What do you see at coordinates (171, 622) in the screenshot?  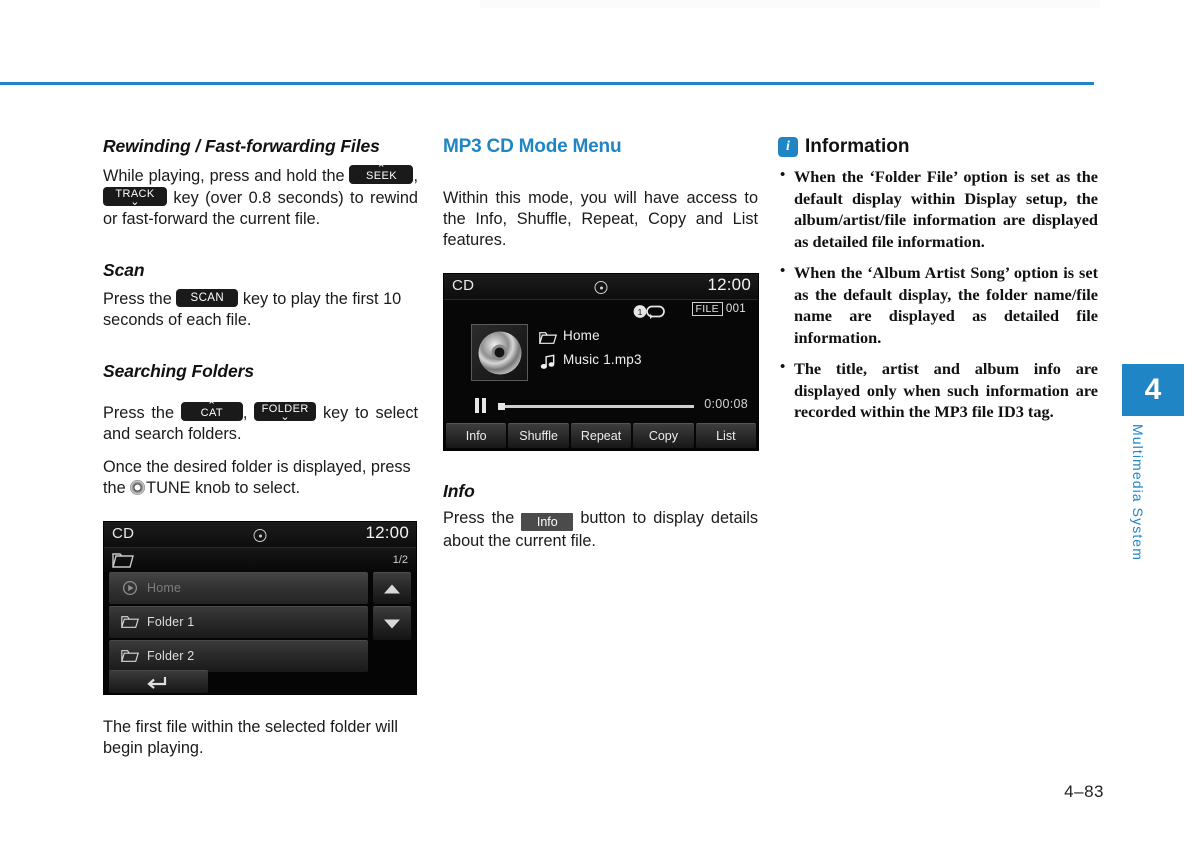 I see `fb-row-label: Folder 1` at bounding box center [171, 622].